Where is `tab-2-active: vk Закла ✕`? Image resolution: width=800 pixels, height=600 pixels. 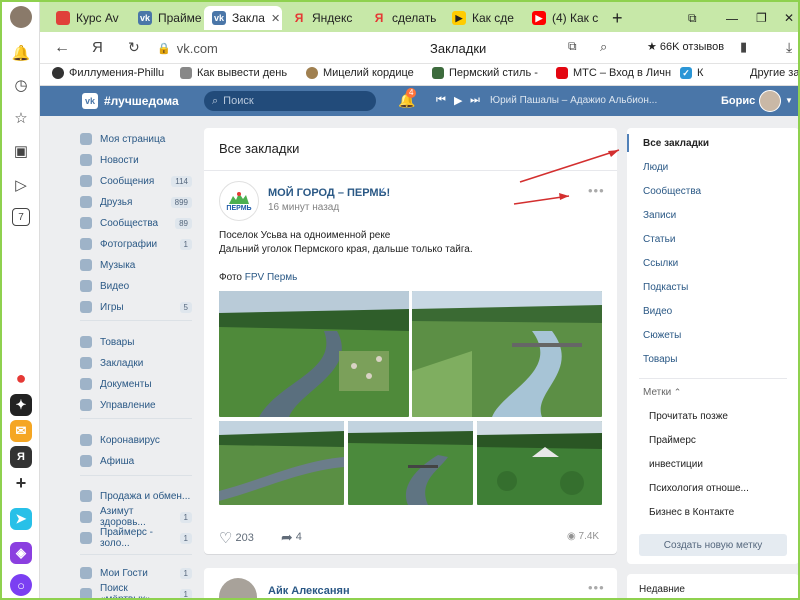
tab-2-active: vk Закла ✕ is located at coordinates (243, 18).